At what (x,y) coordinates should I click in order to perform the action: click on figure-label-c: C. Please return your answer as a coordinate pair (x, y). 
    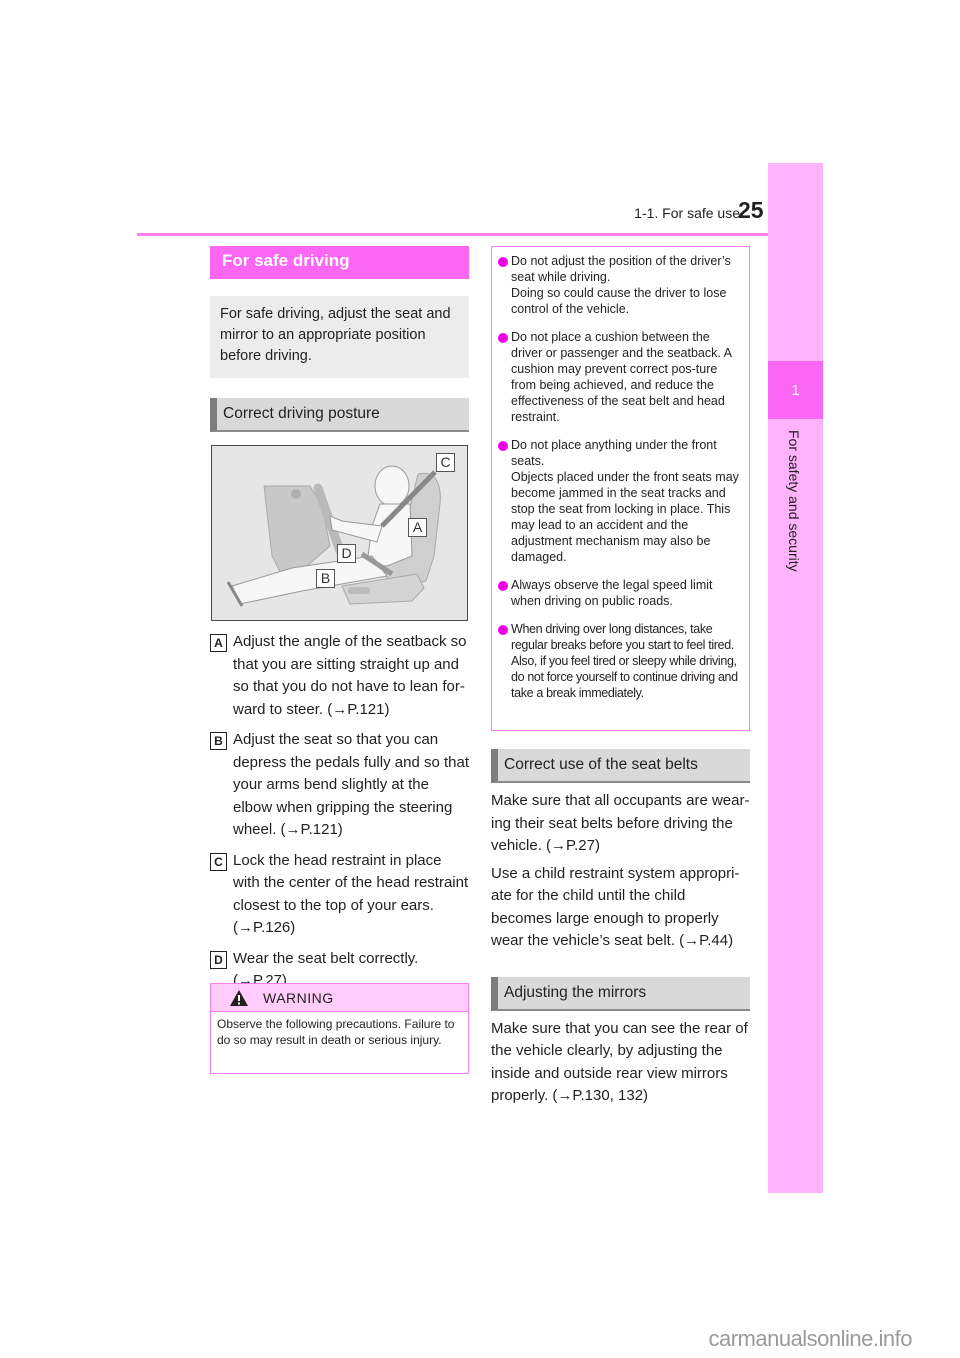
    Looking at the image, I should click on (445, 462).